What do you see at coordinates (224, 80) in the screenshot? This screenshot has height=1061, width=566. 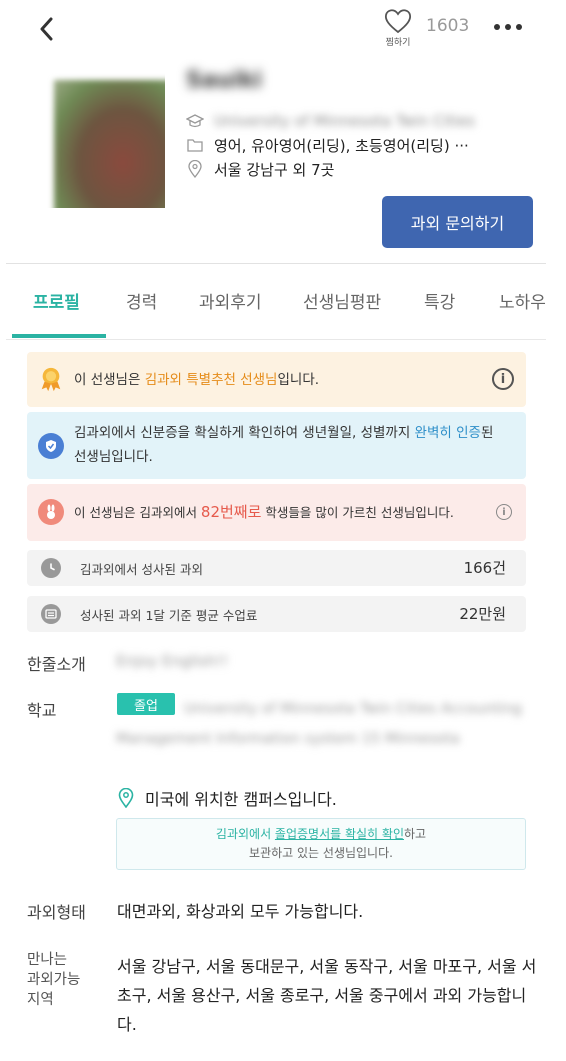 I see `teacher-name: Sauiki` at bounding box center [224, 80].